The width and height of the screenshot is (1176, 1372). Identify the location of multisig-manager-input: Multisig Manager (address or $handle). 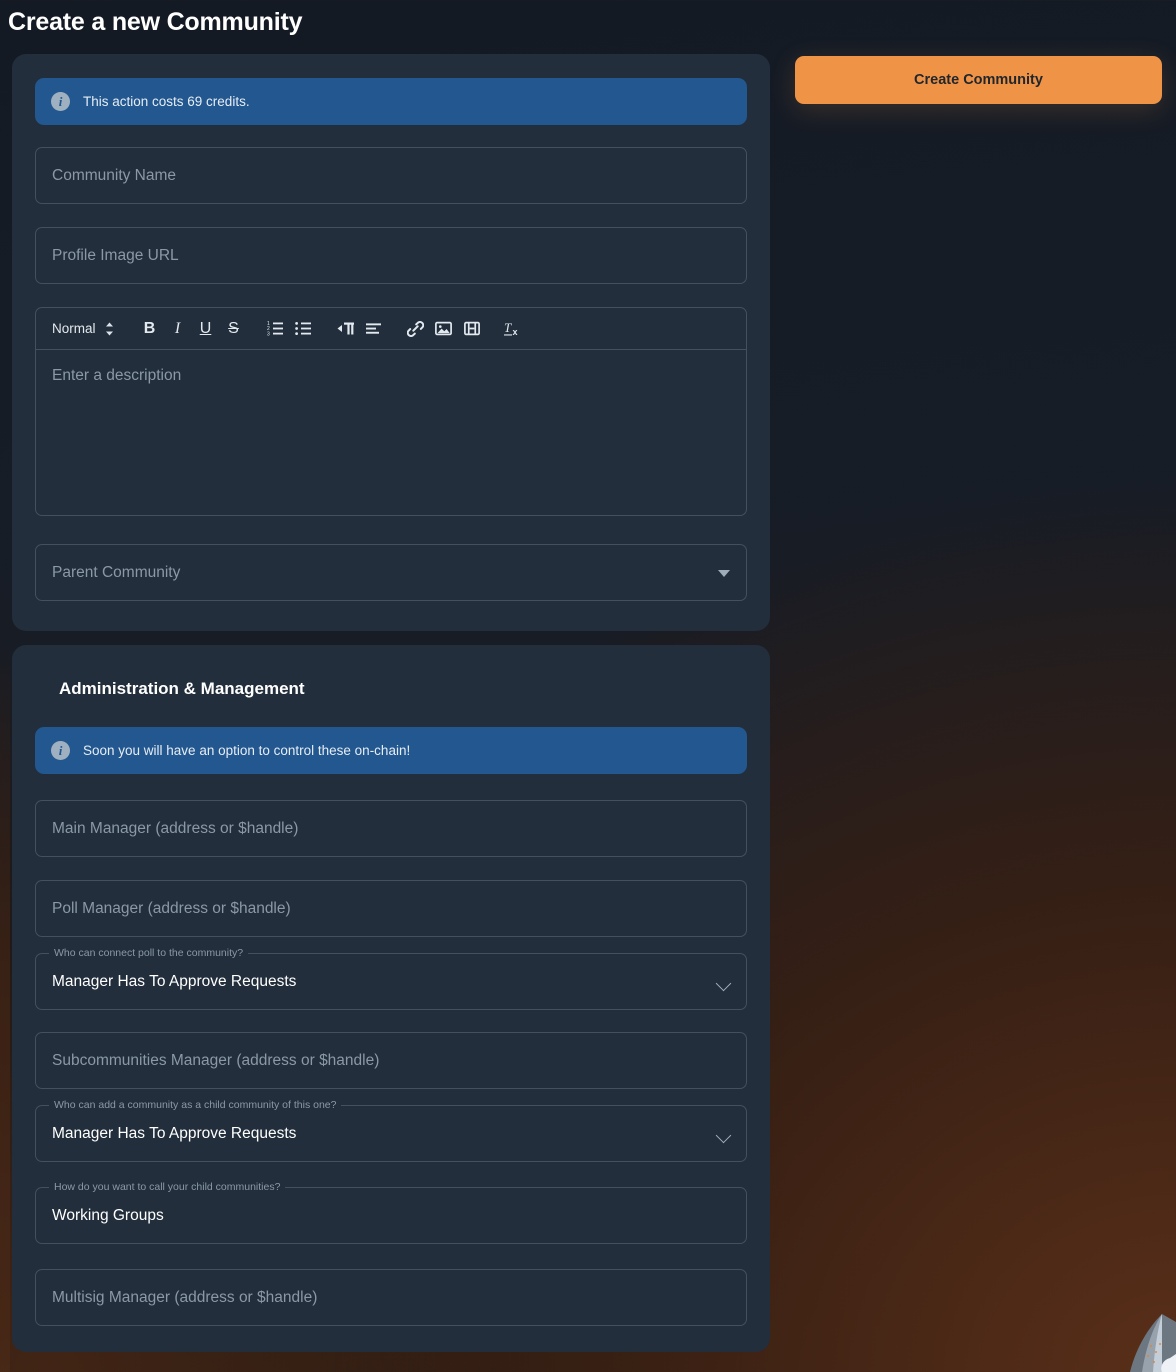
(391, 1297).